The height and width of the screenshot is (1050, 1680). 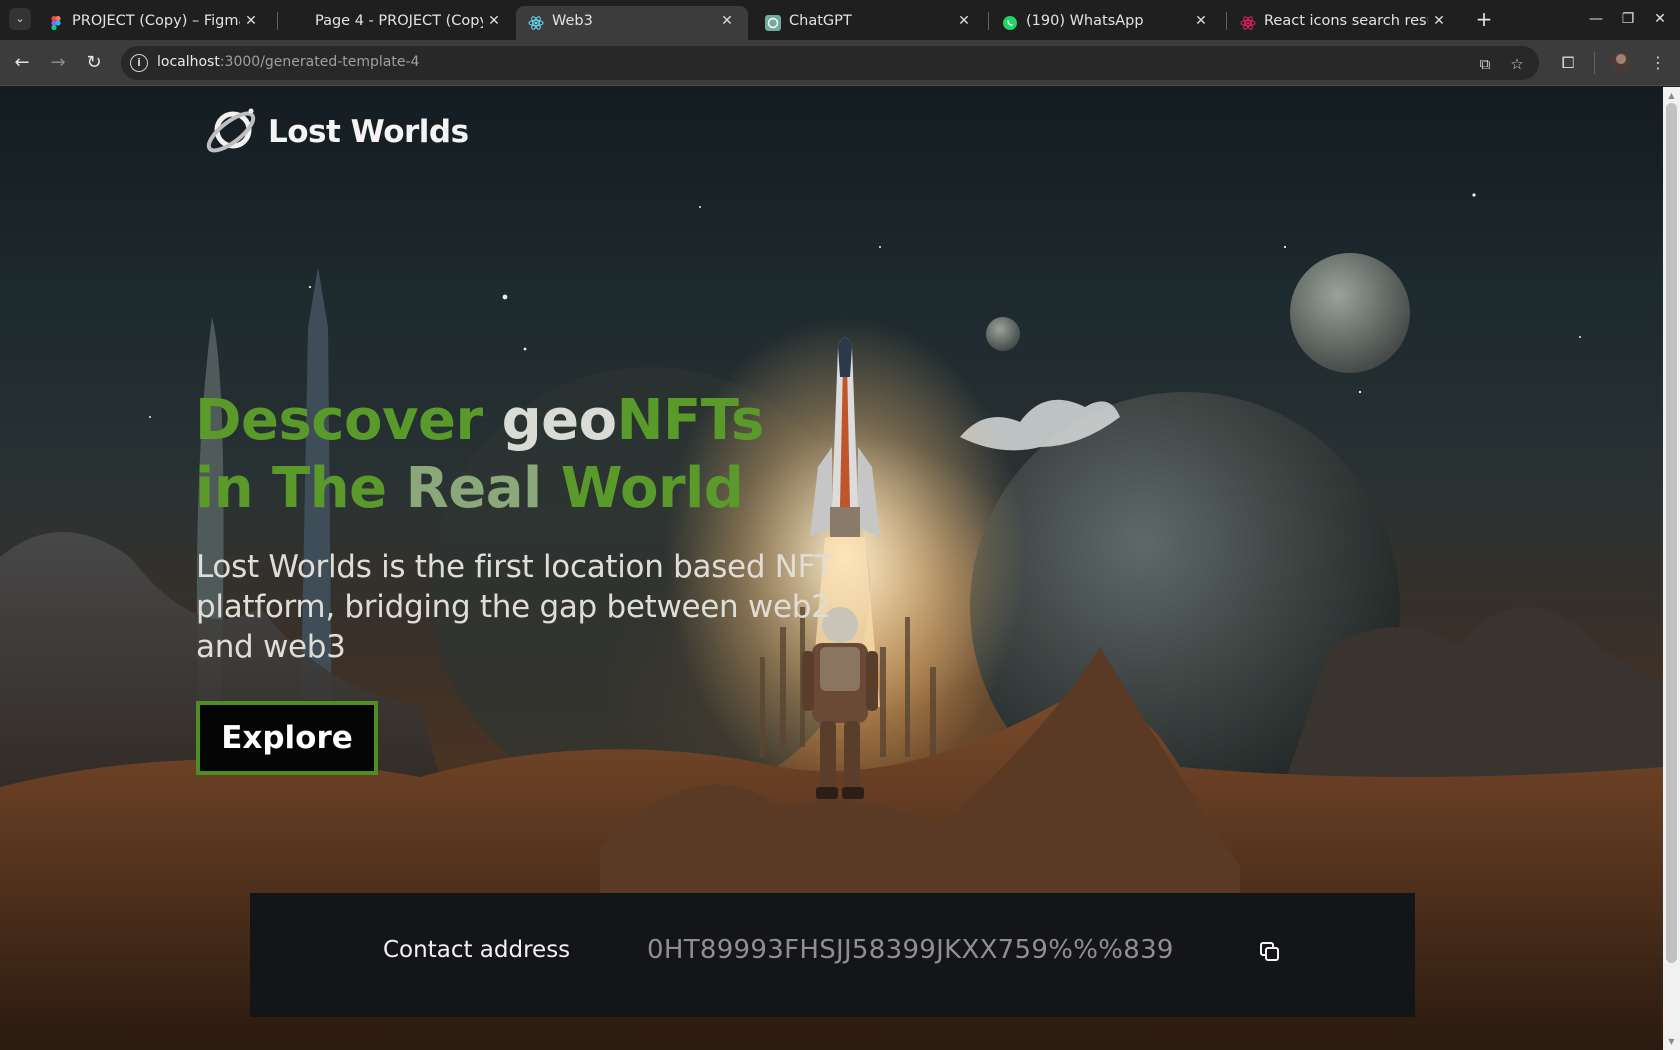 I want to click on tab-react-icons: React icons search result ✕, so click(x=1344, y=23).